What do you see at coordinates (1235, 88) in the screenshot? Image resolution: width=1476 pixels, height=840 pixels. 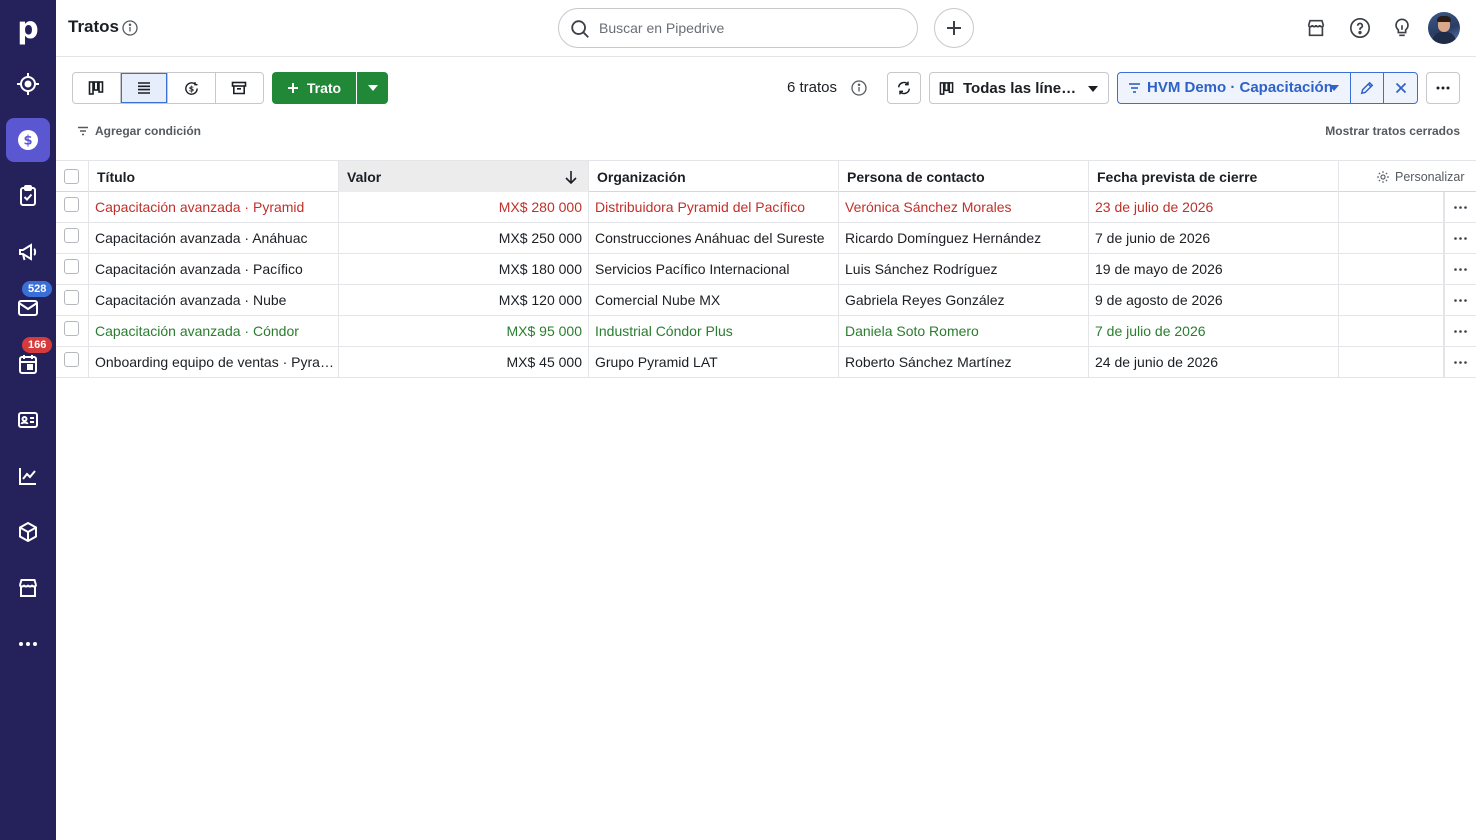 I see `filter-select: HVM Demo · Capacitación` at bounding box center [1235, 88].